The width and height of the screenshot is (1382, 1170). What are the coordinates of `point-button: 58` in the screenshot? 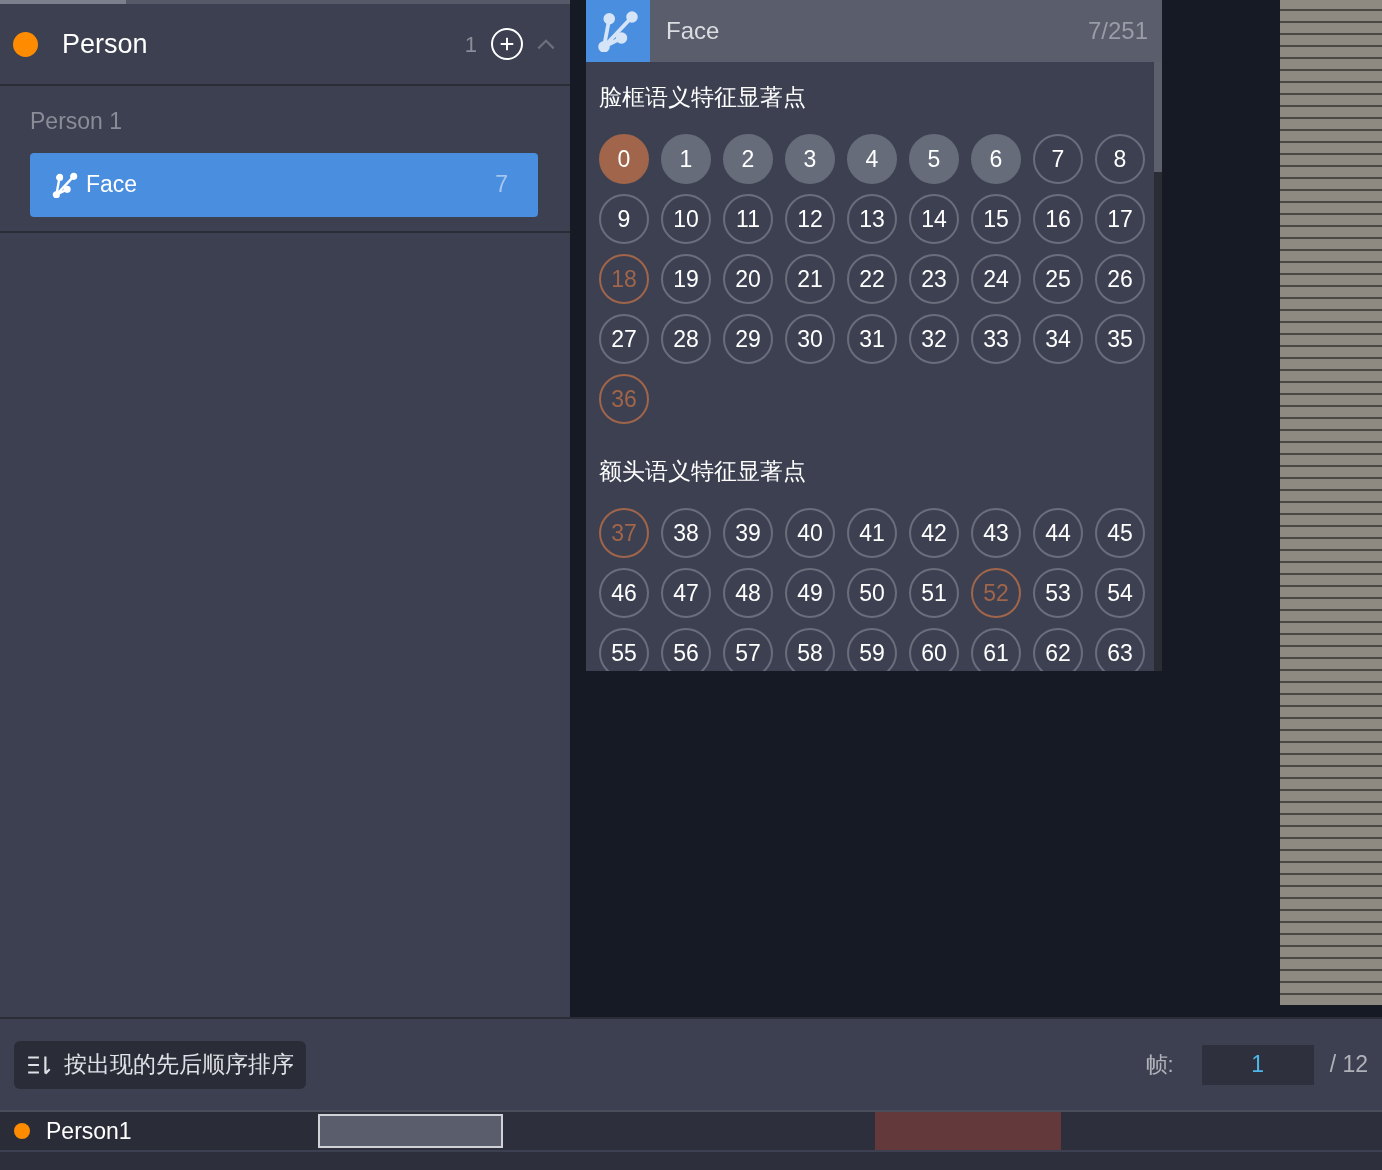 It's located at (810, 649).